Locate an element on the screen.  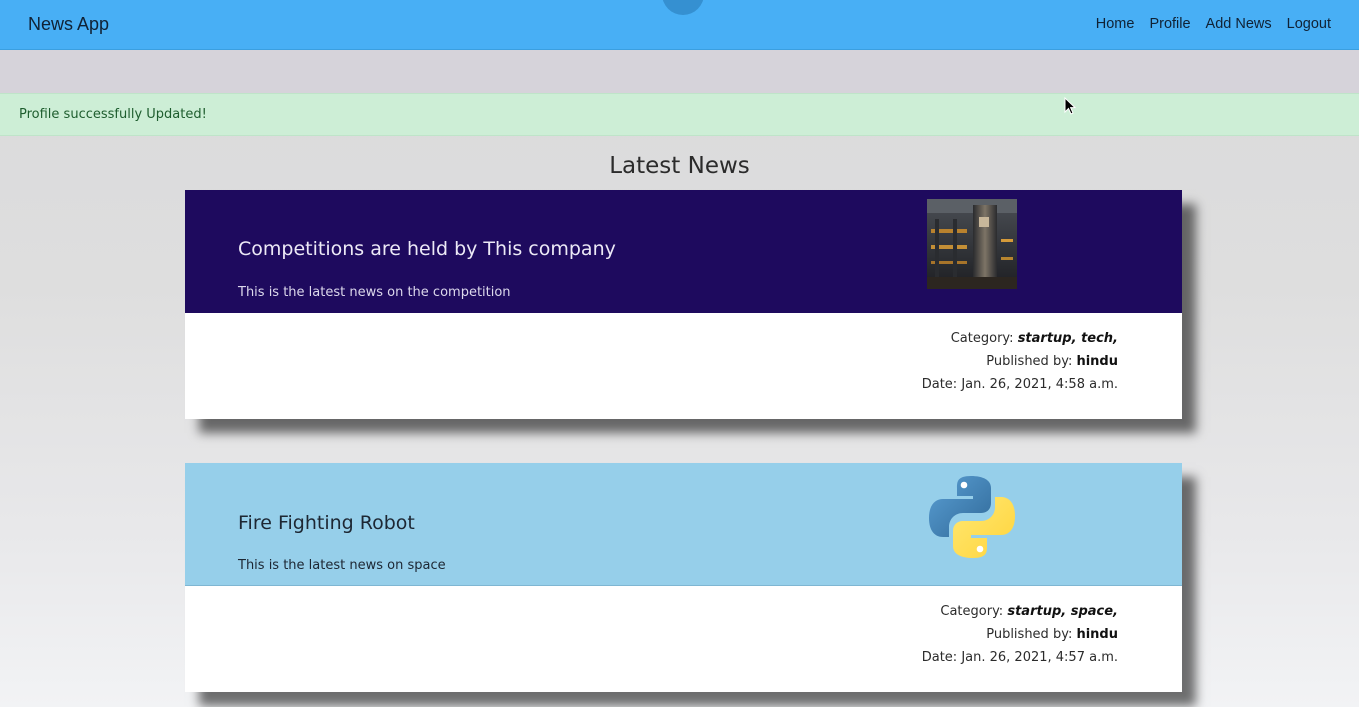
news-thumbnail is located at coordinates (972, 244).